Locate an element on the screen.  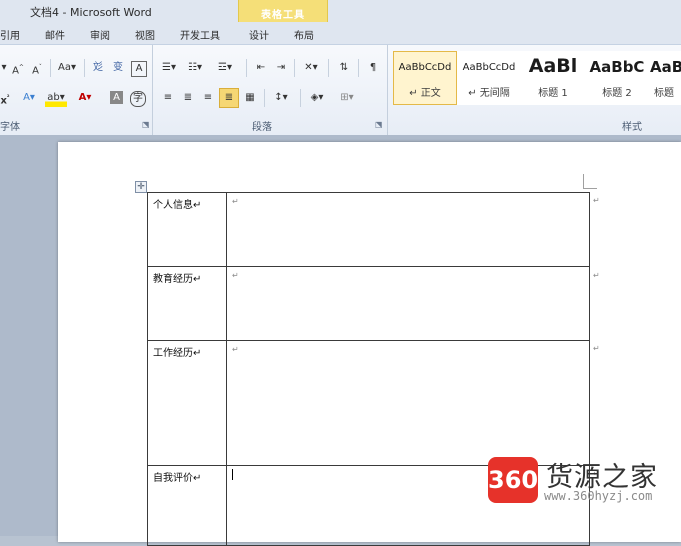
style-name: ↵ 正文 is located at coordinates (425, 93).